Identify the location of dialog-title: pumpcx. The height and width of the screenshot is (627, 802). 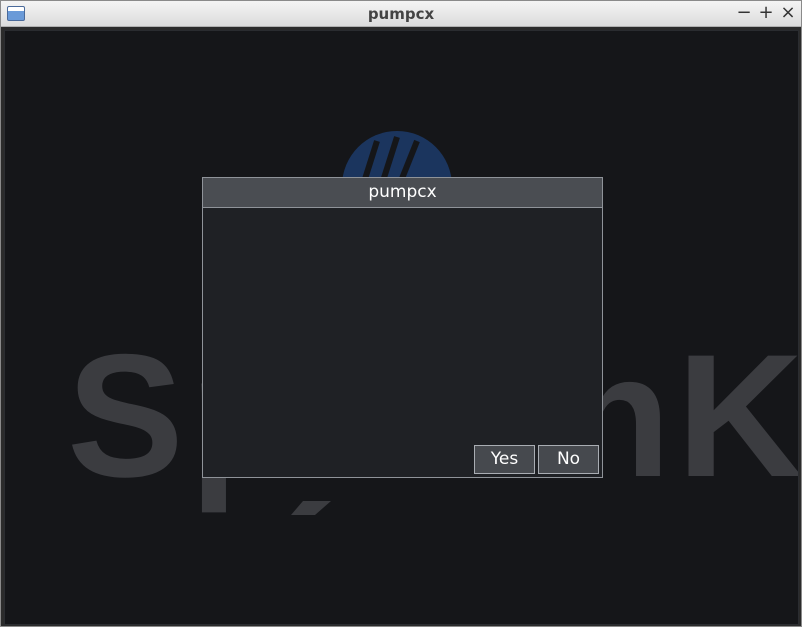
(402, 192).